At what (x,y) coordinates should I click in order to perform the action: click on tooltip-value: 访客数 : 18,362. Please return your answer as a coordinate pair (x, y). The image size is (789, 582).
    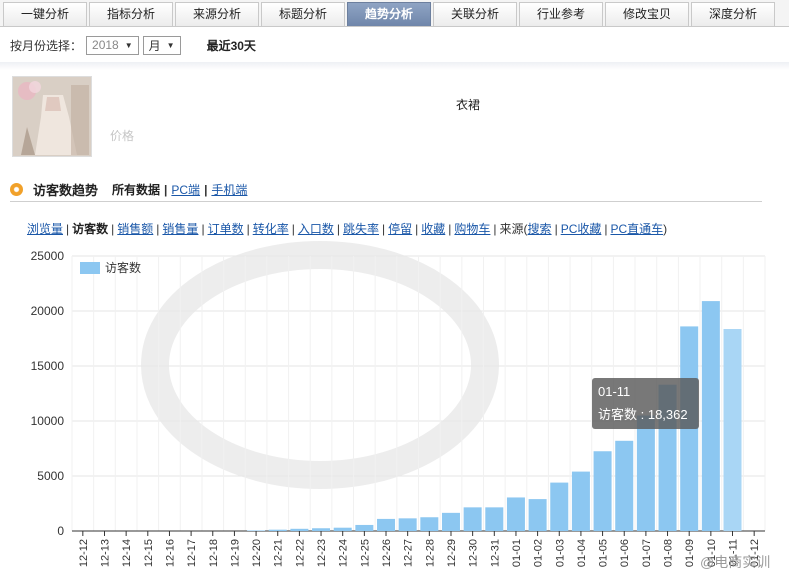
    Looking at the image, I should click on (643, 414).